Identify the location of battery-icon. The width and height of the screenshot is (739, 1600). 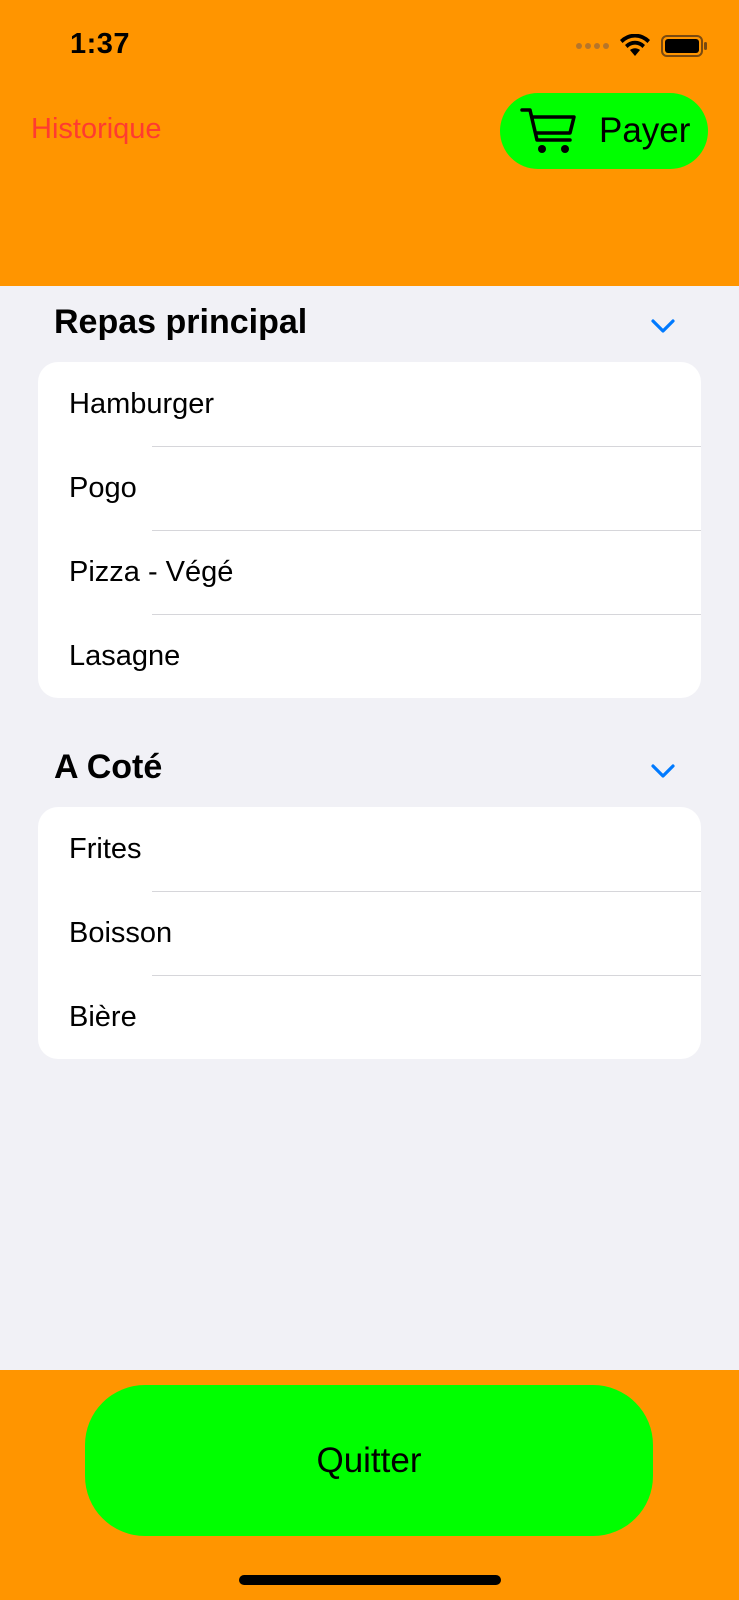
(684, 46).